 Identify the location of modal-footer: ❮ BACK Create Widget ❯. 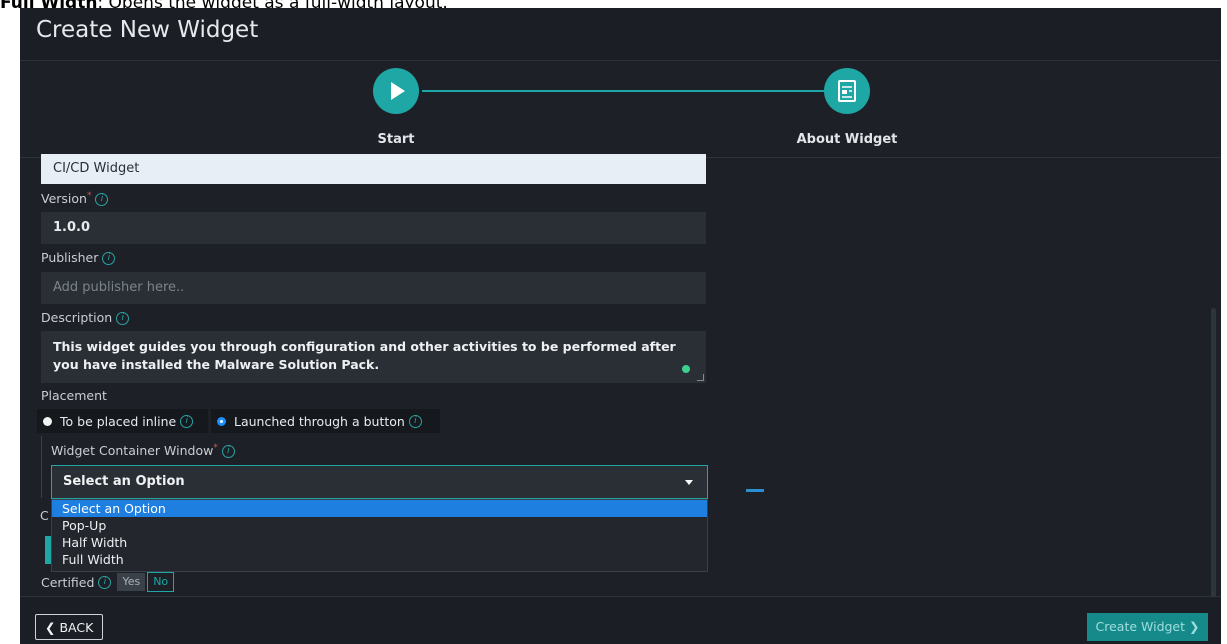
(620, 620).